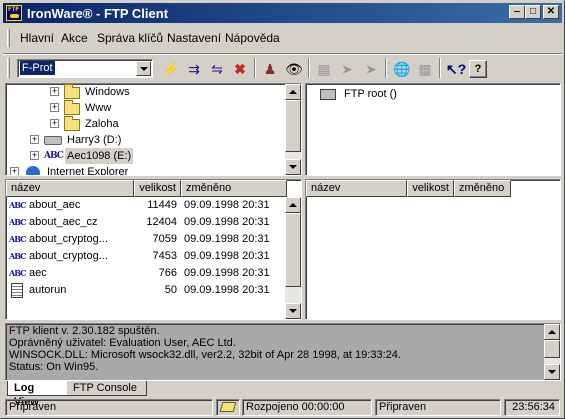 Image resolution: width=565 pixels, height=419 pixels. Describe the element at coordinates (94, 140) in the screenshot. I see `tree-item-label: Harry3 (D:)` at that location.